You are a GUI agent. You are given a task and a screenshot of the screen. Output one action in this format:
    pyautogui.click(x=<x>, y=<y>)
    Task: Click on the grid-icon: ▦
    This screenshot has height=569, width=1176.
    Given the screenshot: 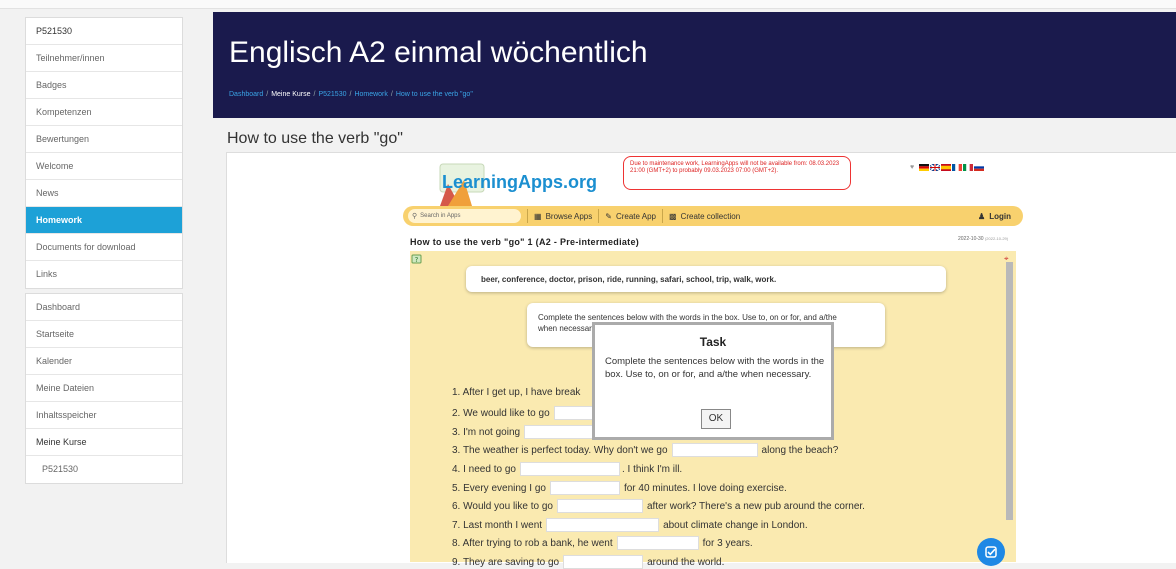 What is the action you would take?
    pyautogui.click(x=538, y=216)
    